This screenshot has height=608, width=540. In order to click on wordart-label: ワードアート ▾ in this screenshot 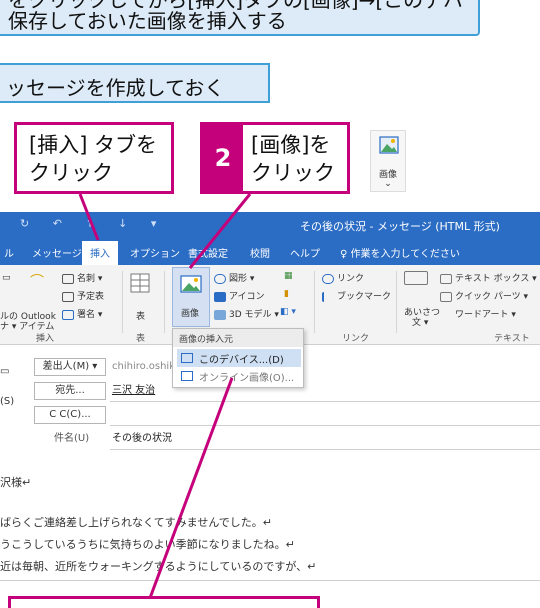, I will do `click(485, 315)`.